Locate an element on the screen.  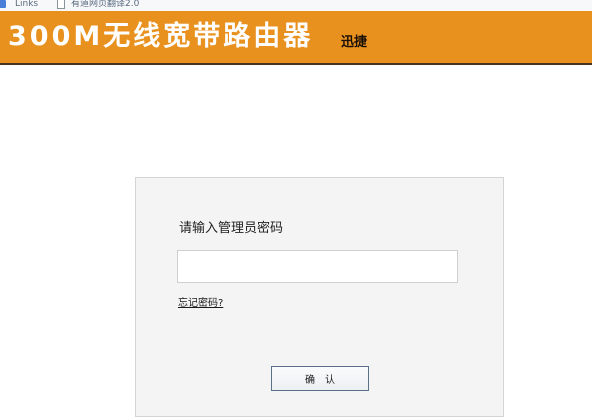
brand-name: 迅捷 is located at coordinates (354, 42).